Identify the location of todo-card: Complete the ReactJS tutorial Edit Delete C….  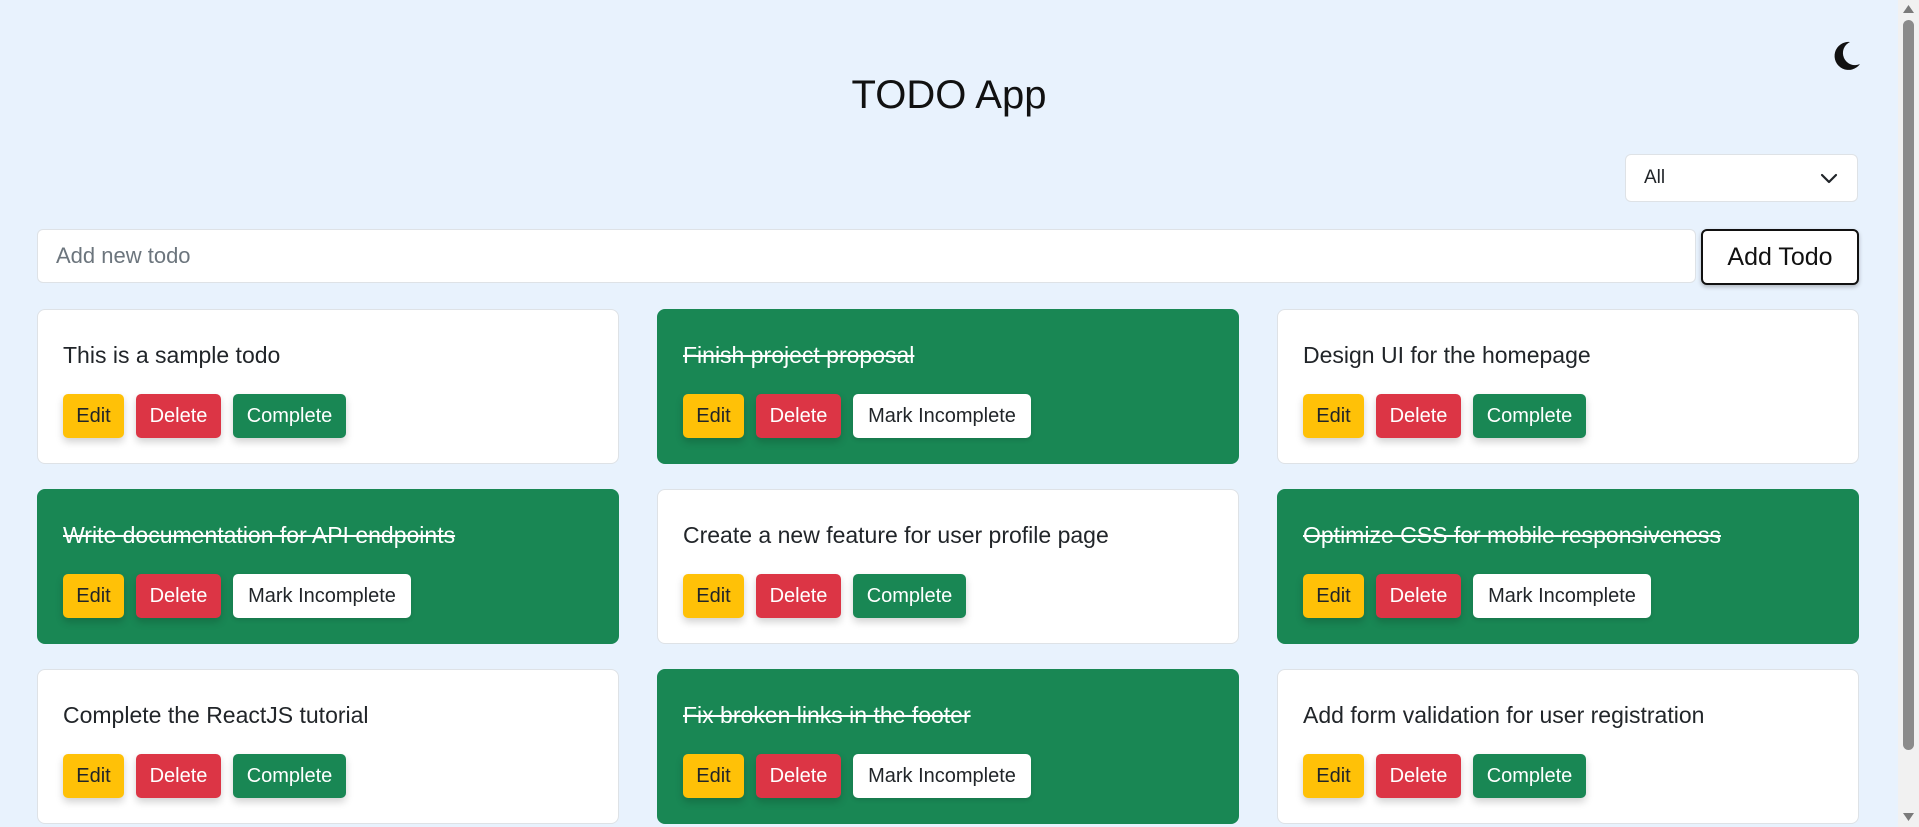
(328, 746).